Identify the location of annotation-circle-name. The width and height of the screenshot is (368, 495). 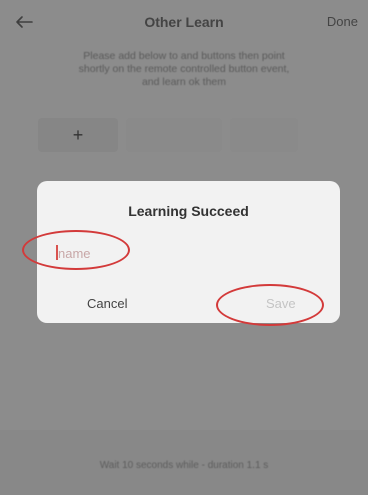
(76, 250).